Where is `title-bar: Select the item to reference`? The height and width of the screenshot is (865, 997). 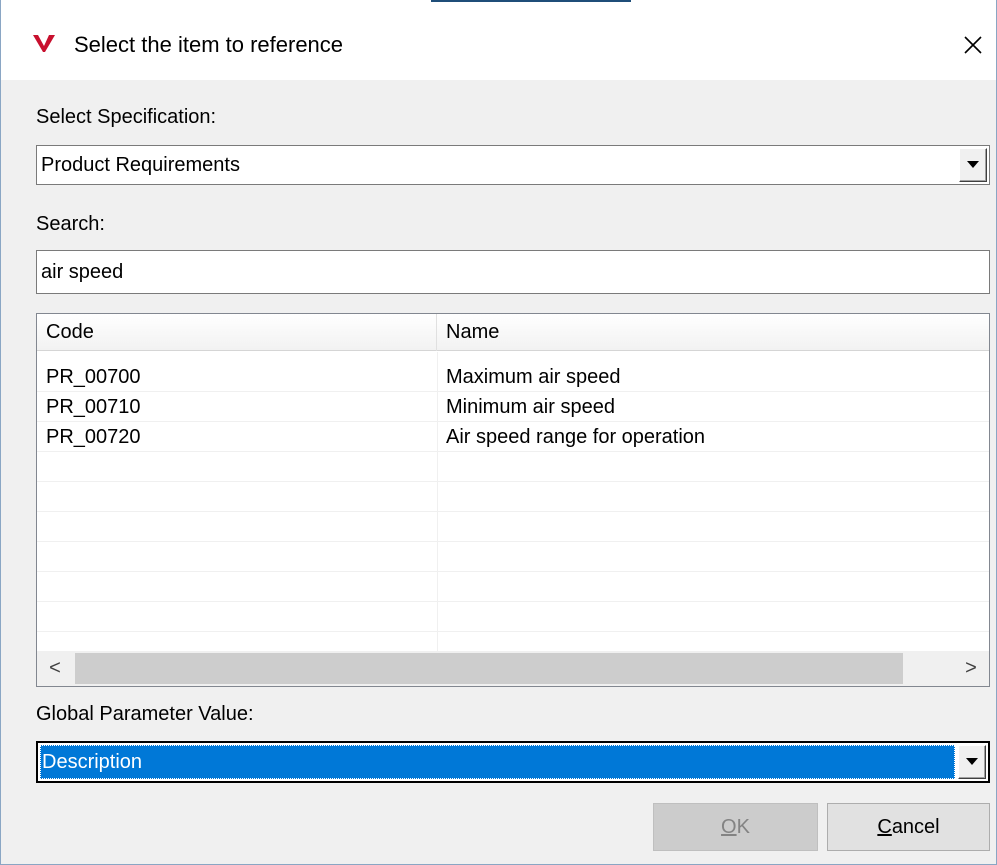
title-bar: Select the item to reference is located at coordinates (498, 40).